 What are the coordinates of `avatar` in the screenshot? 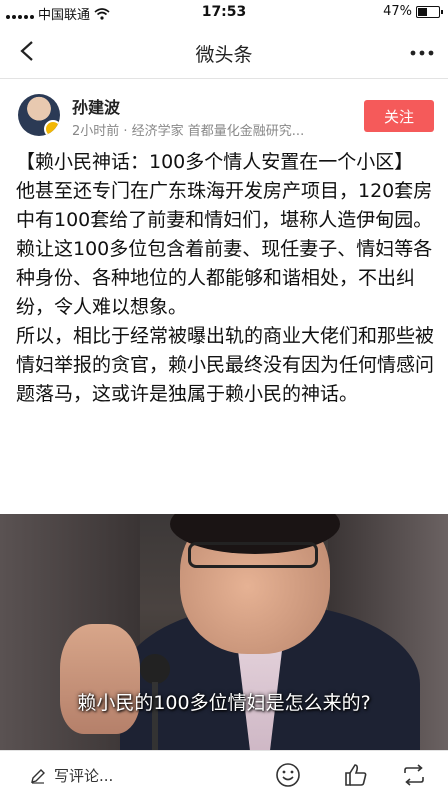 It's located at (39, 115).